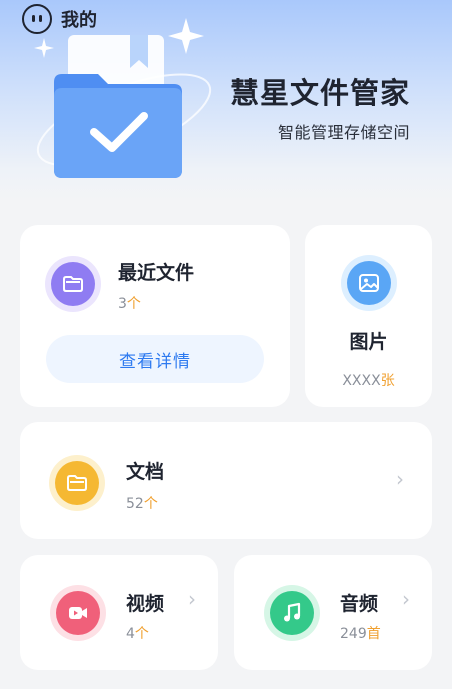 The height and width of the screenshot is (689, 452). I want to click on audio-title: 音频, so click(359, 604).